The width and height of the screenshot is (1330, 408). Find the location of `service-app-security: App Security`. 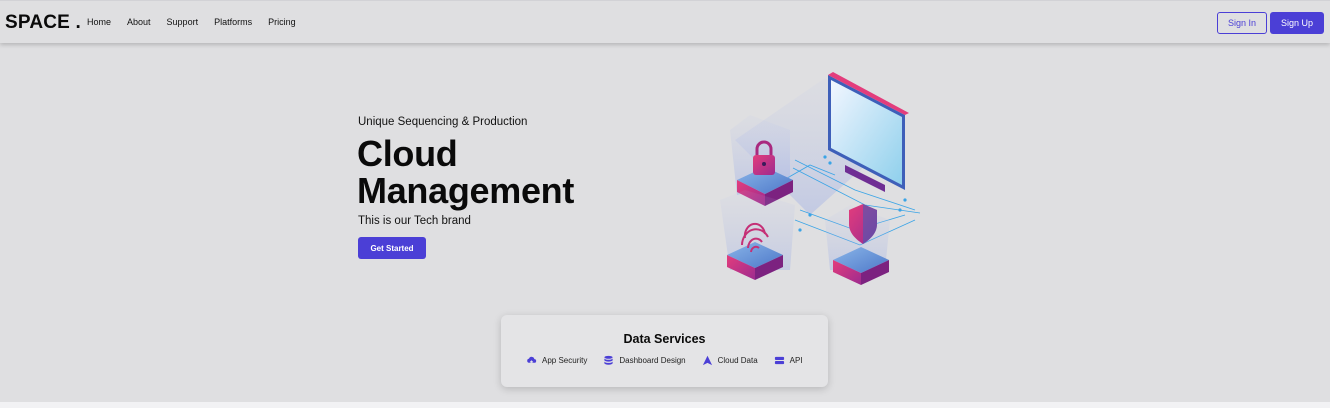

service-app-security: App Security is located at coordinates (556, 360).